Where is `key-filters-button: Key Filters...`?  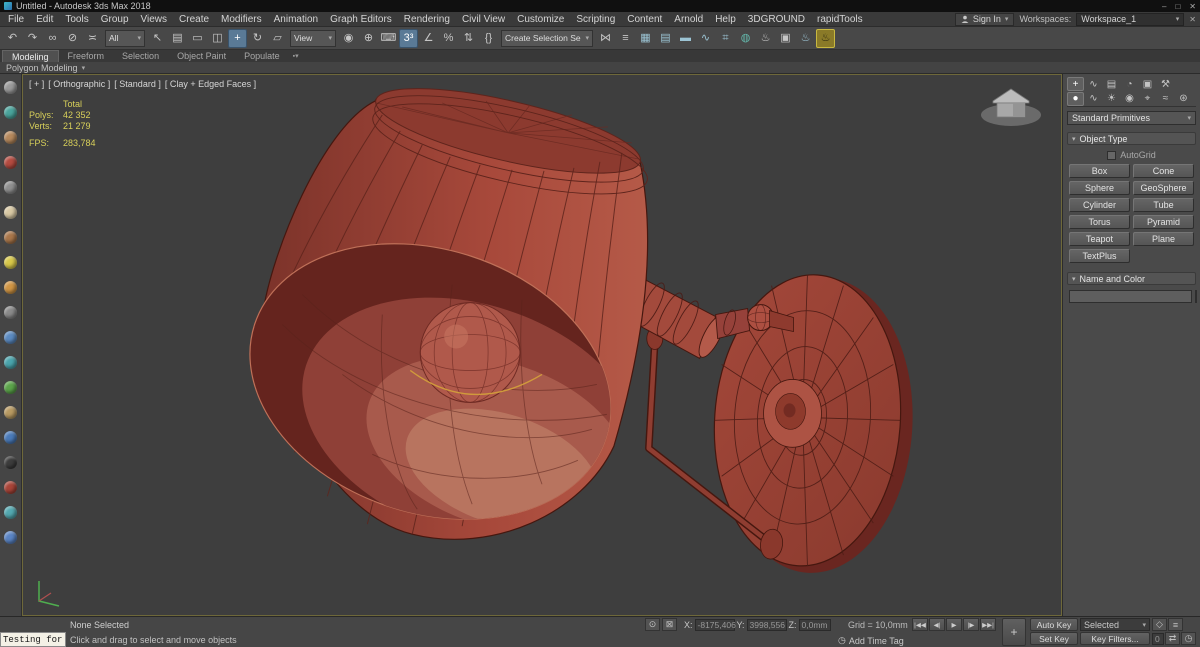
key-filters-button: Key Filters... is located at coordinates (1115, 638).